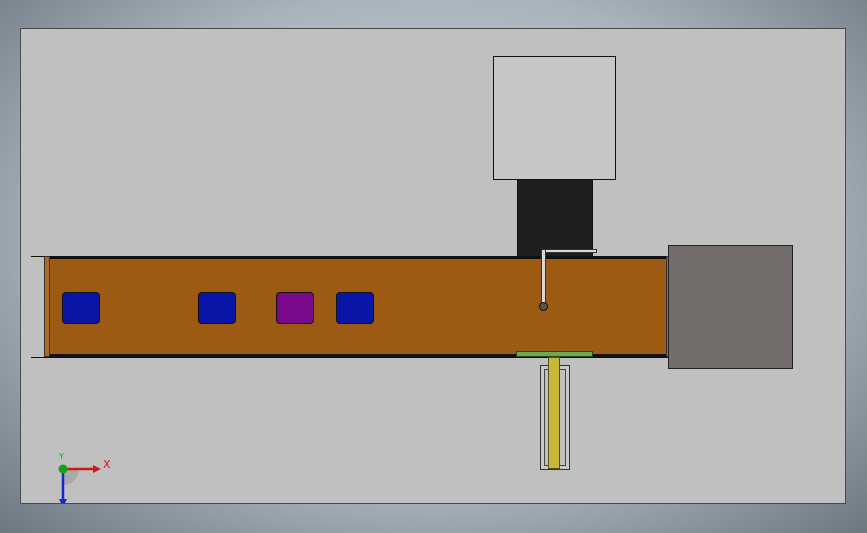 This screenshot has width=867, height=533. What do you see at coordinates (359, 357) in the screenshot?
I see `belt-bottom-rail` at bounding box center [359, 357].